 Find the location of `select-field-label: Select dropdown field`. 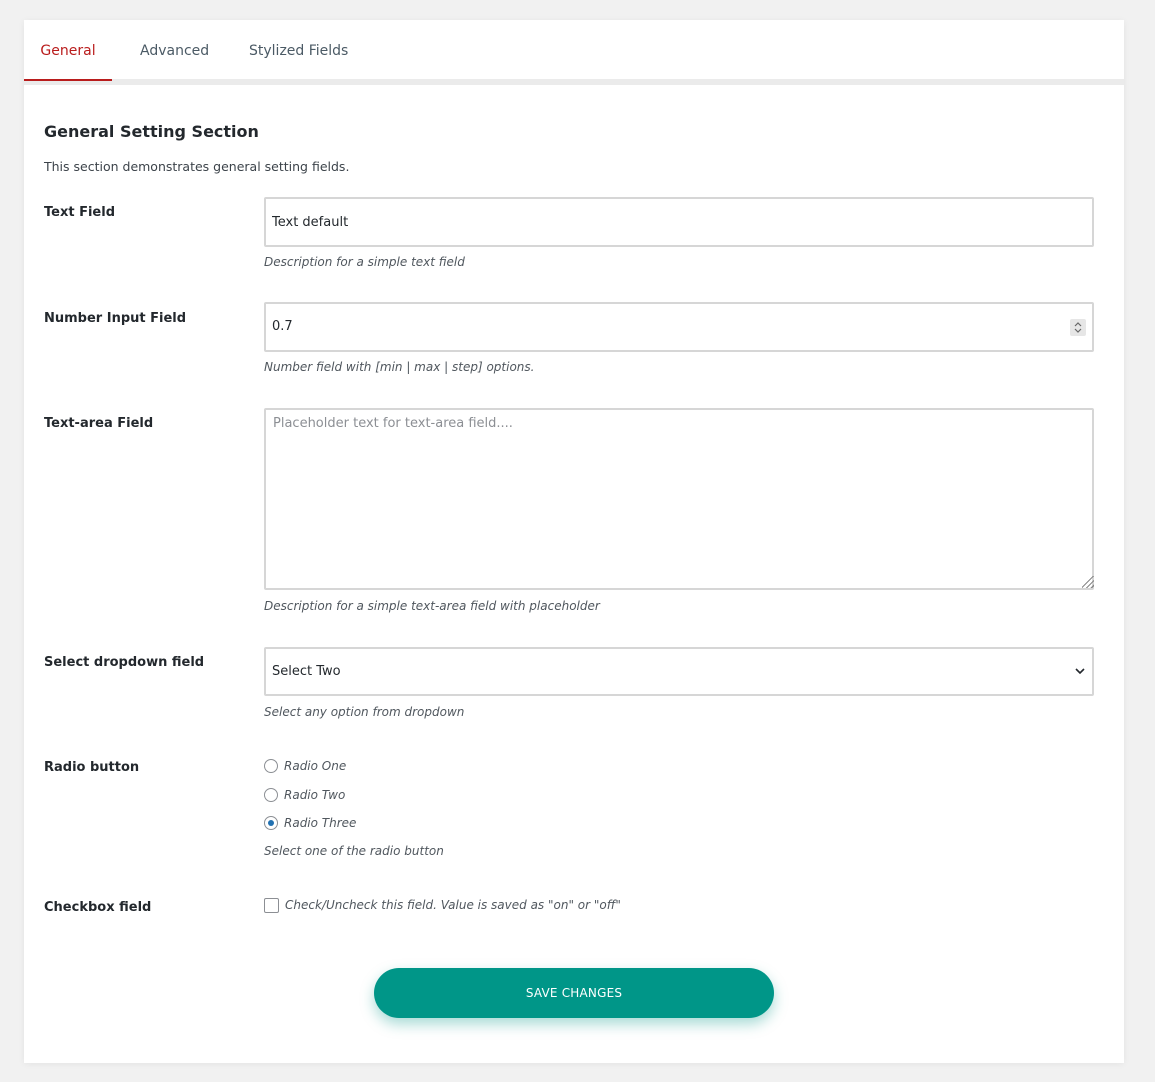

select-field-label: Select dropdown field is located at coordinates (124, 662).